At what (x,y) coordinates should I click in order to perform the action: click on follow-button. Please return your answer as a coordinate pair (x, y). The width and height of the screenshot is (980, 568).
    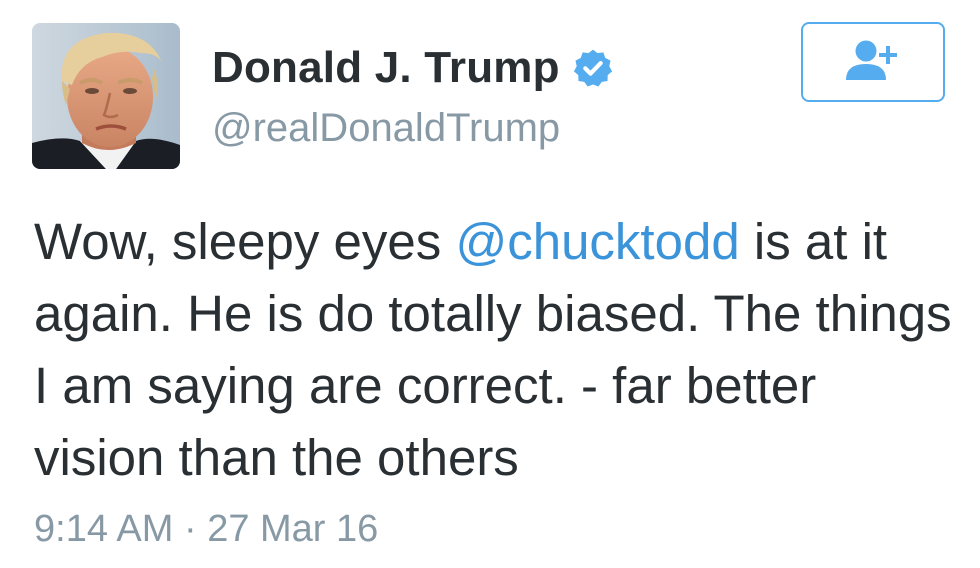
    Looking at the image, I should click on (873, 62).